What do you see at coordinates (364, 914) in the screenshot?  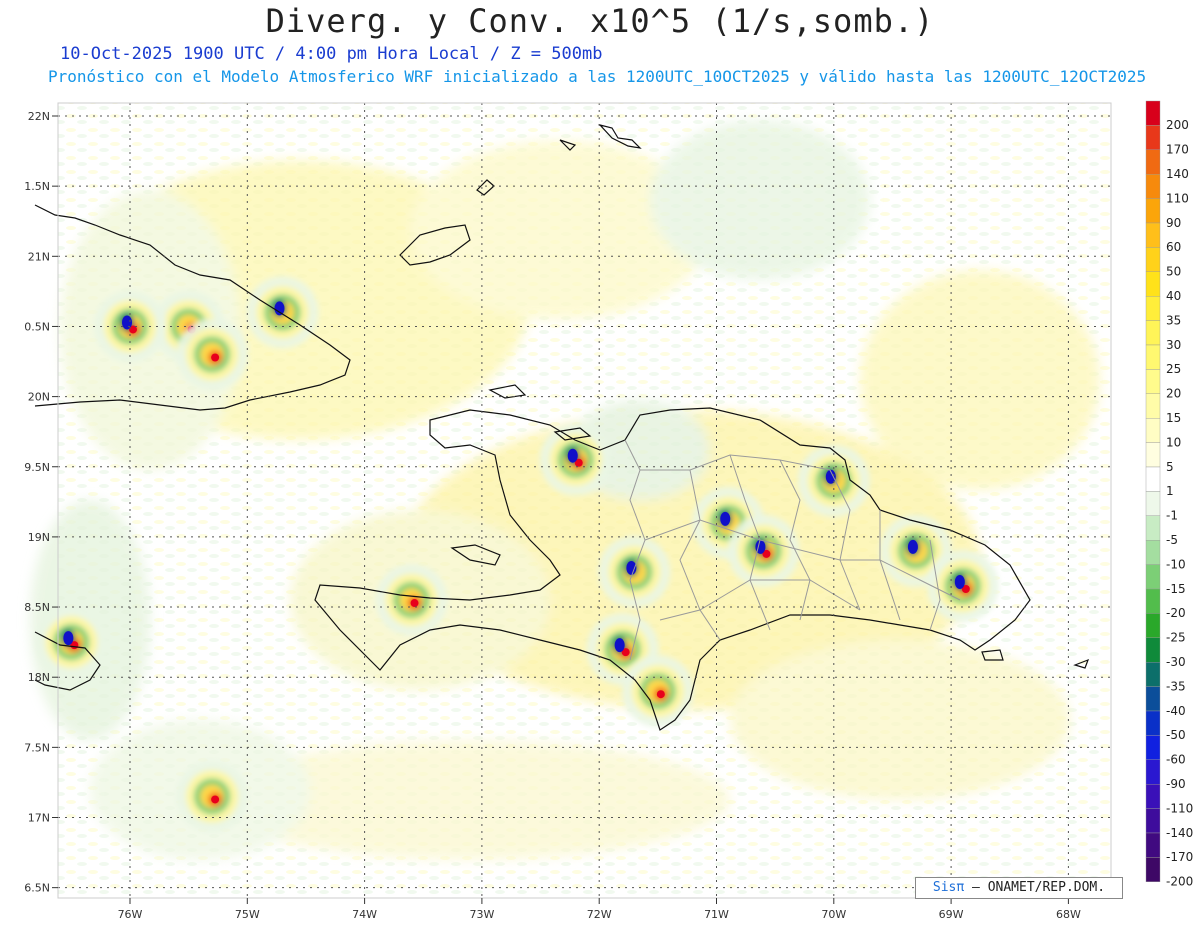 I see `lon-label: 74W` at bounding box center [364, 914].